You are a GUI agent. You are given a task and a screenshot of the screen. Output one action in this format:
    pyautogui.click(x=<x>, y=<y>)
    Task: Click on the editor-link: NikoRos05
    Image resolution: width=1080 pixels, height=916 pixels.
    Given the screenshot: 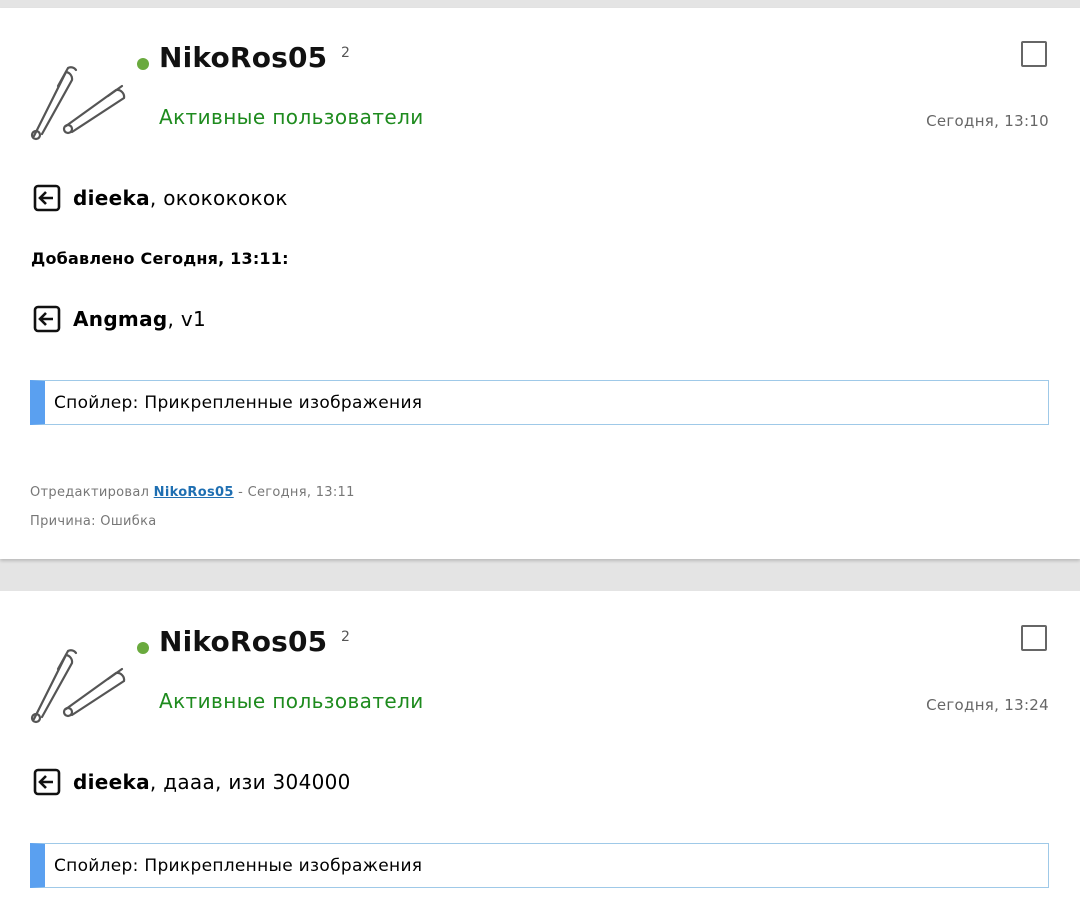 What is the action you would take?
    pyautogui.click(x=194, y=492)
    